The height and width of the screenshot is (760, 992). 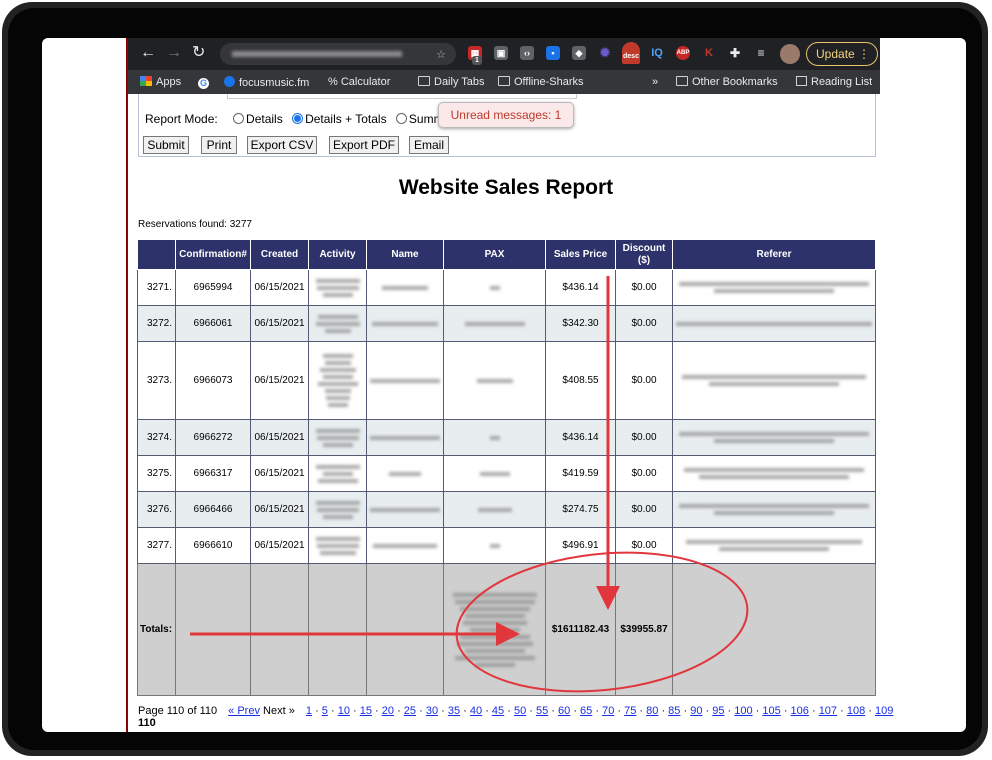 I want to click on print-button: Print, so click(x=219, y=145).